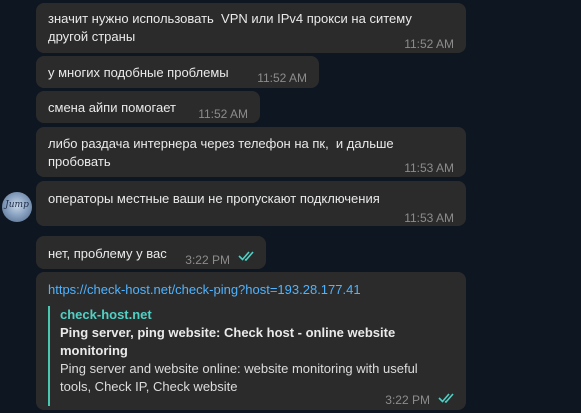  I want to click on avatar-logo: Jump, so click(17, 205).